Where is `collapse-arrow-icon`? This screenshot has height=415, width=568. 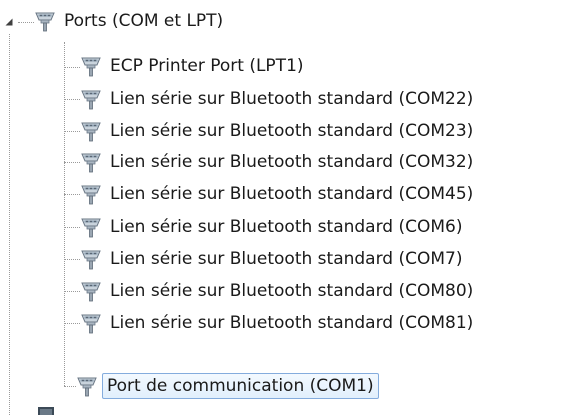 collapse-arrow-icon is located at coordinates (9, 22).